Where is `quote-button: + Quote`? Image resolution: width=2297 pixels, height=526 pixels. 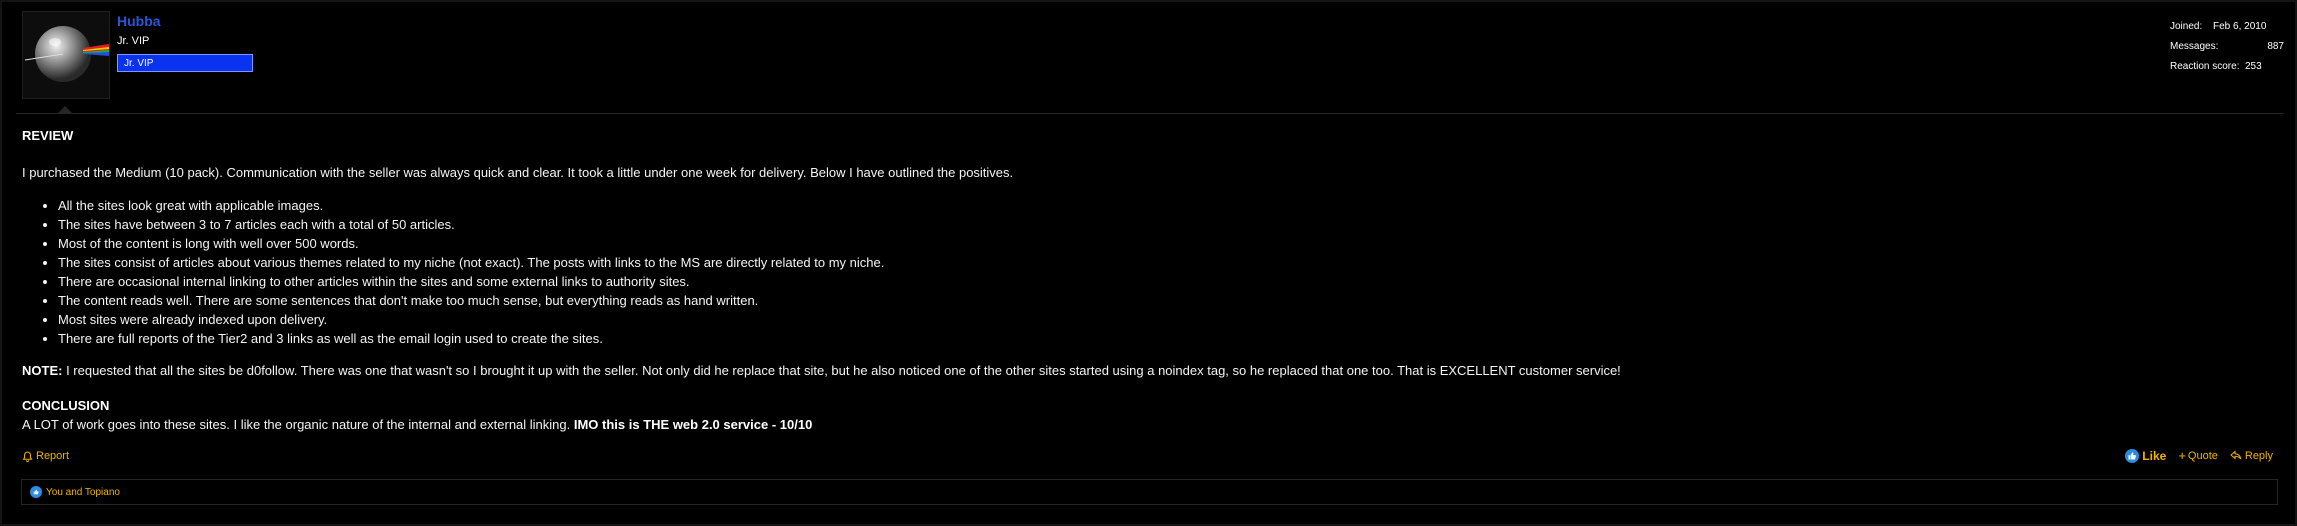 quote-button: + Quote is located at coordinates (2198, 455).